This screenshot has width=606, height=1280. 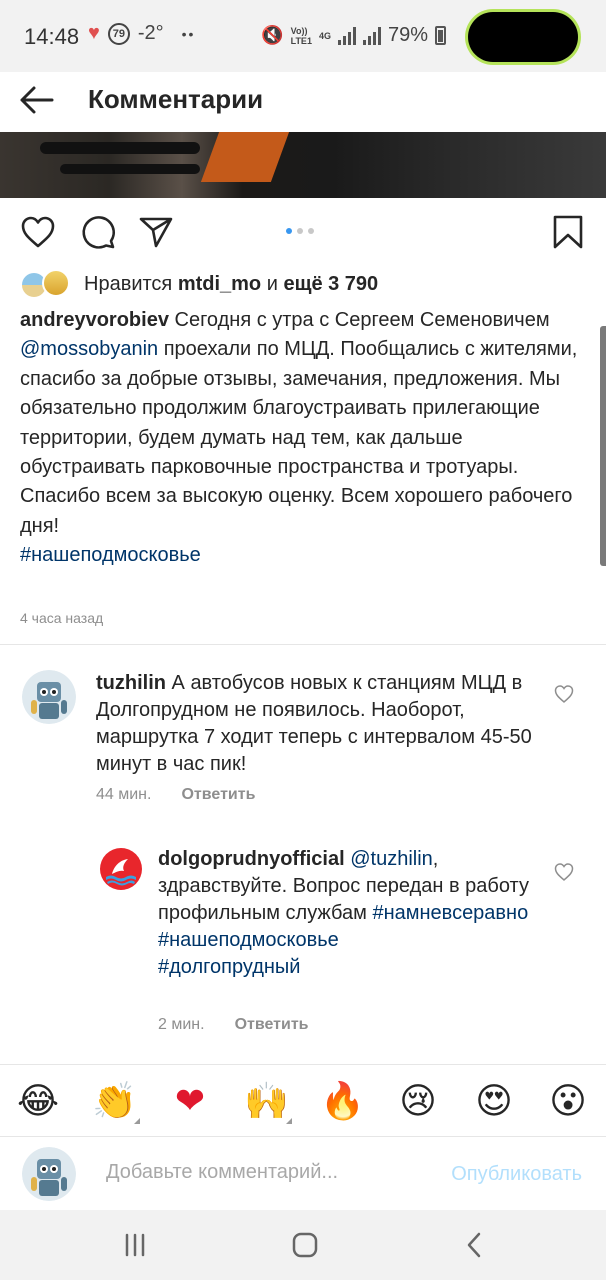 What do you see at coordinates (389, 859) in the screenshot?
I see `mention-link: @tuzhilin` at bounding box center [389, 859].